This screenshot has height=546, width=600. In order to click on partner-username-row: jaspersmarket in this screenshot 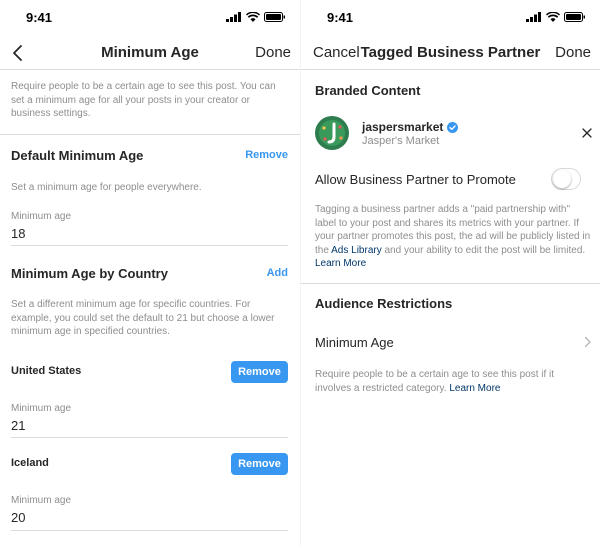, I will do `click(410, 127)`.